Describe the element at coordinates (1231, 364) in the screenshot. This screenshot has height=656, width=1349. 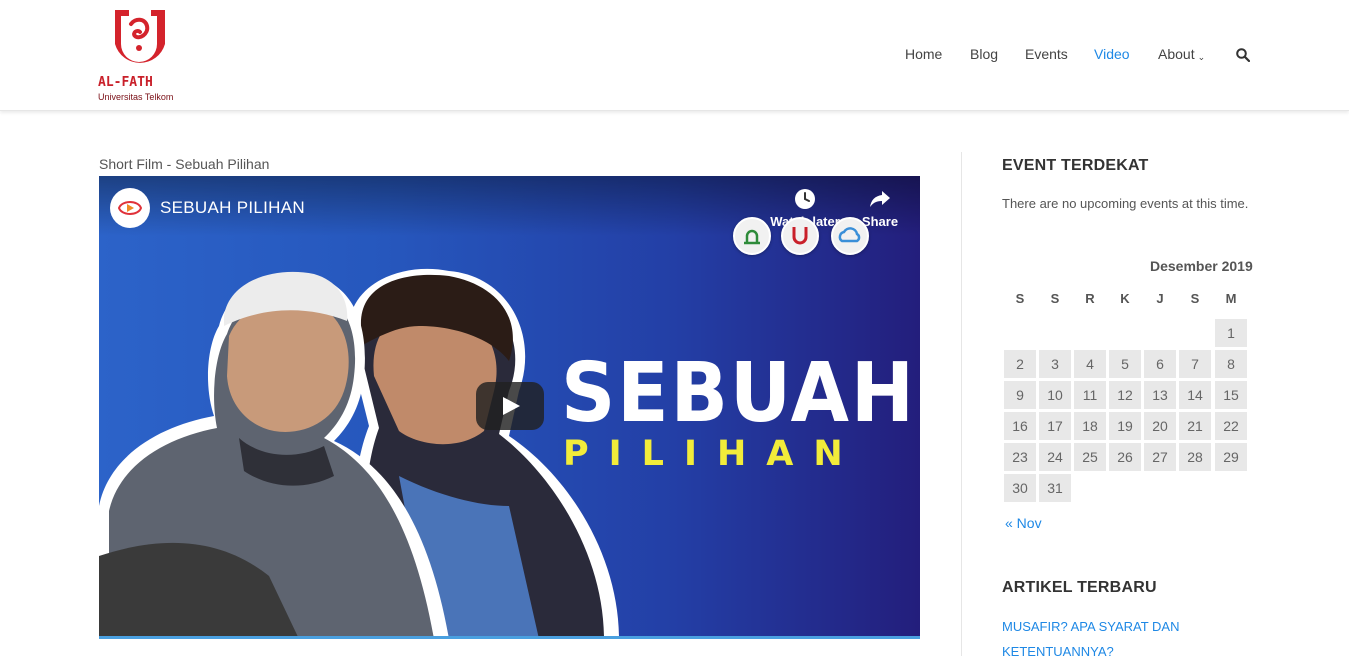
I see `calendar-day: 8` at that location.